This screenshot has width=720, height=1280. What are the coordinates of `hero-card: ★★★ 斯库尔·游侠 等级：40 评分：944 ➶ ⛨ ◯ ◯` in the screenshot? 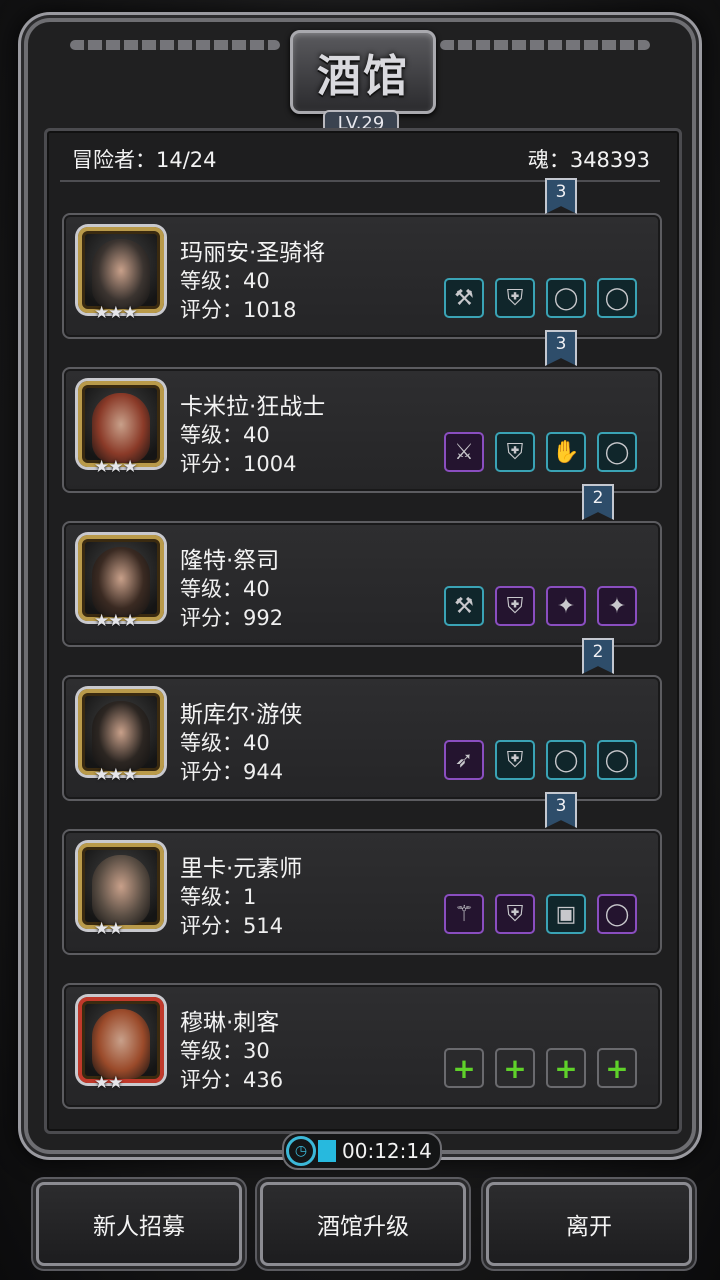 It's located at (362, 738).